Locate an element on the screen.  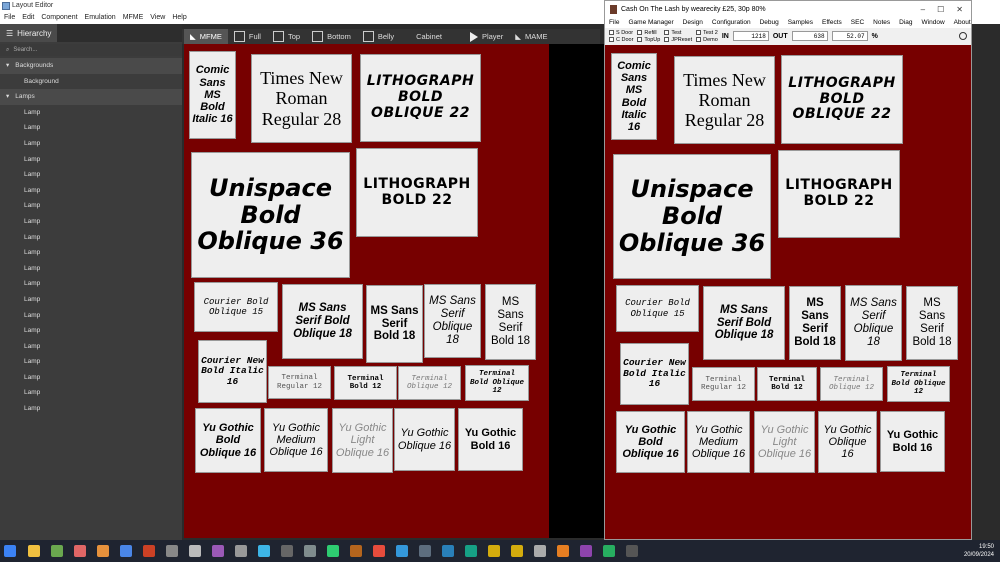
menu-item: File is located at coordinates (9, 18).